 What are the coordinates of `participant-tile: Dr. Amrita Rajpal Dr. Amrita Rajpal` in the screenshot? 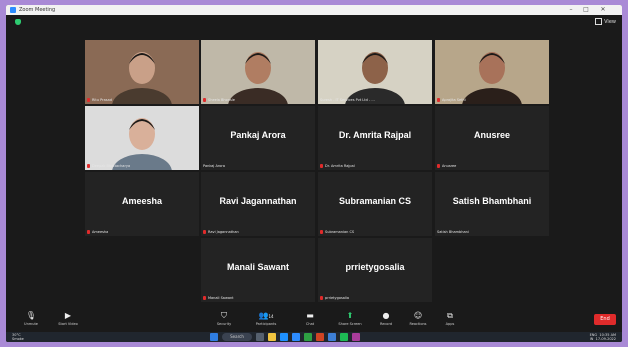 It's located at (375, 138).